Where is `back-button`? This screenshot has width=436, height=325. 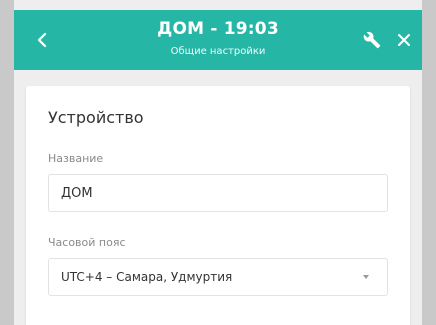 back-button is located at coordinates (42, 40).